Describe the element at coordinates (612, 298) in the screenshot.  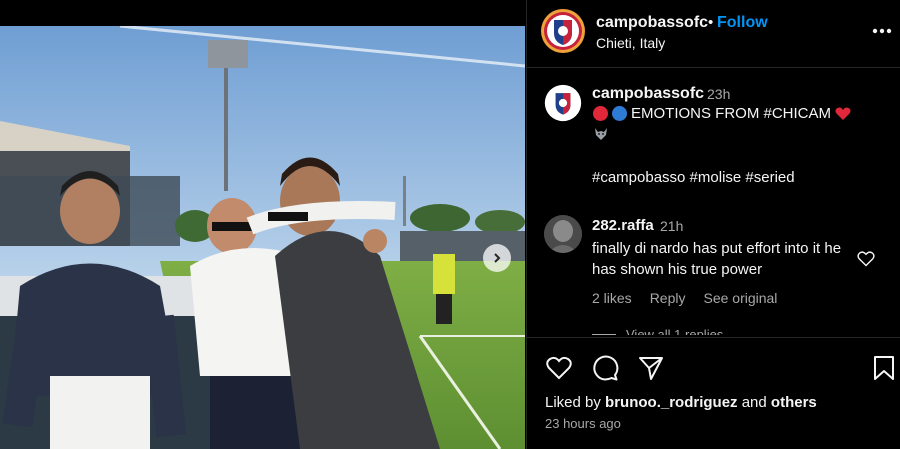
I see `comment-likes-count: 2 likes` at that location.